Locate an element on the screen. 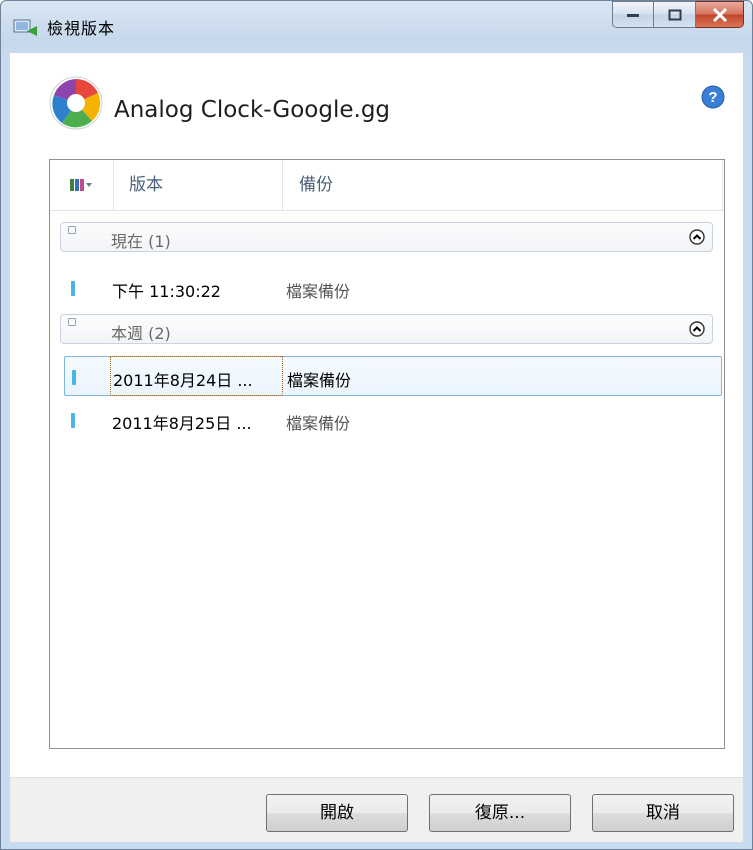 The width and height of the screenshot is (753, 850). caption-buttons is located at coordinates (678, 16).